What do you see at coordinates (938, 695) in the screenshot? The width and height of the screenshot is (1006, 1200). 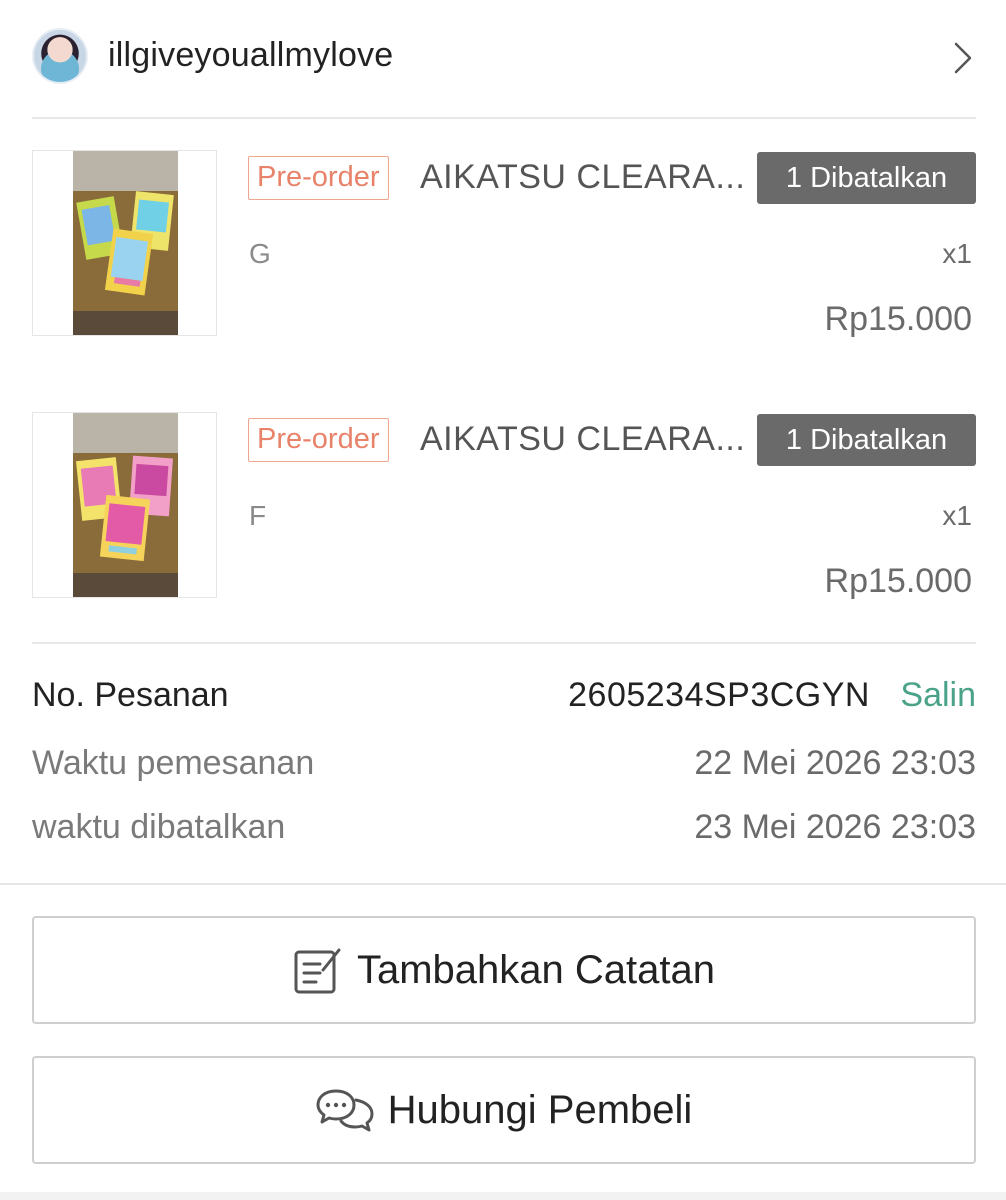 I see `copy-button: Salin` at bounding box center [938, 695].